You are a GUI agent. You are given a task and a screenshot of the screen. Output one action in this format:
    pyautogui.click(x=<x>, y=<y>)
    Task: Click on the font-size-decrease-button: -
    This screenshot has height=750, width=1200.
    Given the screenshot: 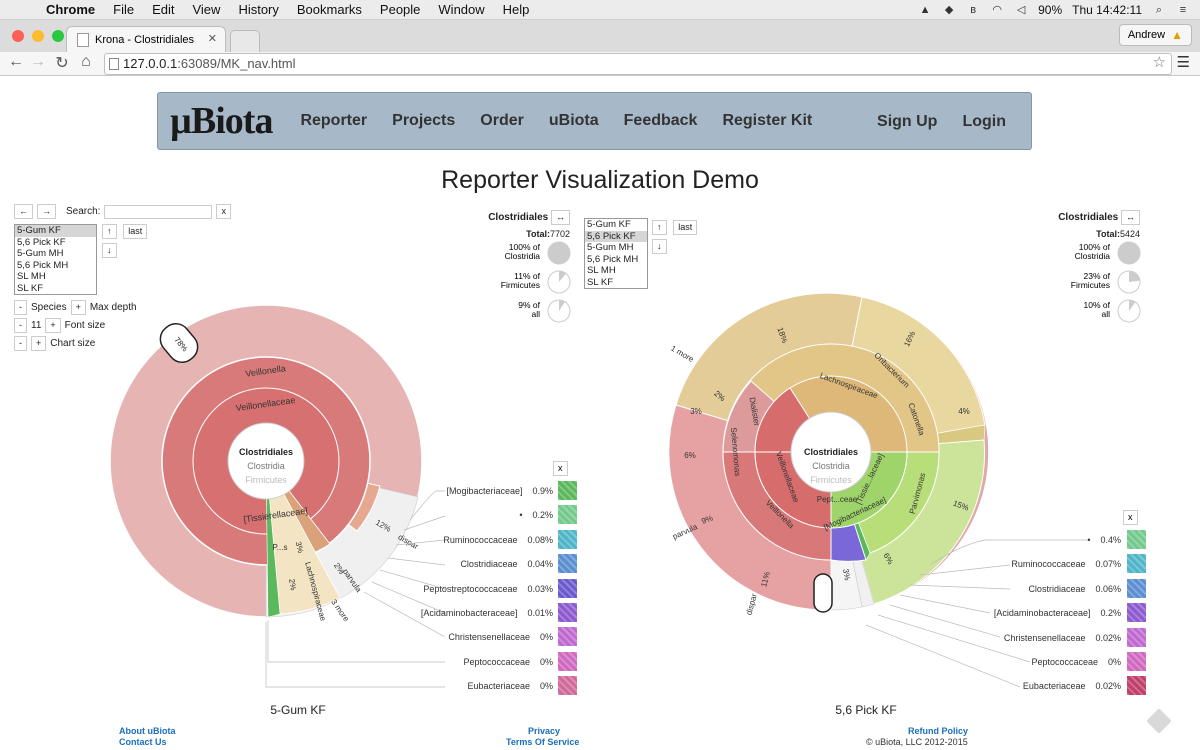 What is the action you would take?
    pyautogui.click(x=20, y=325)
    